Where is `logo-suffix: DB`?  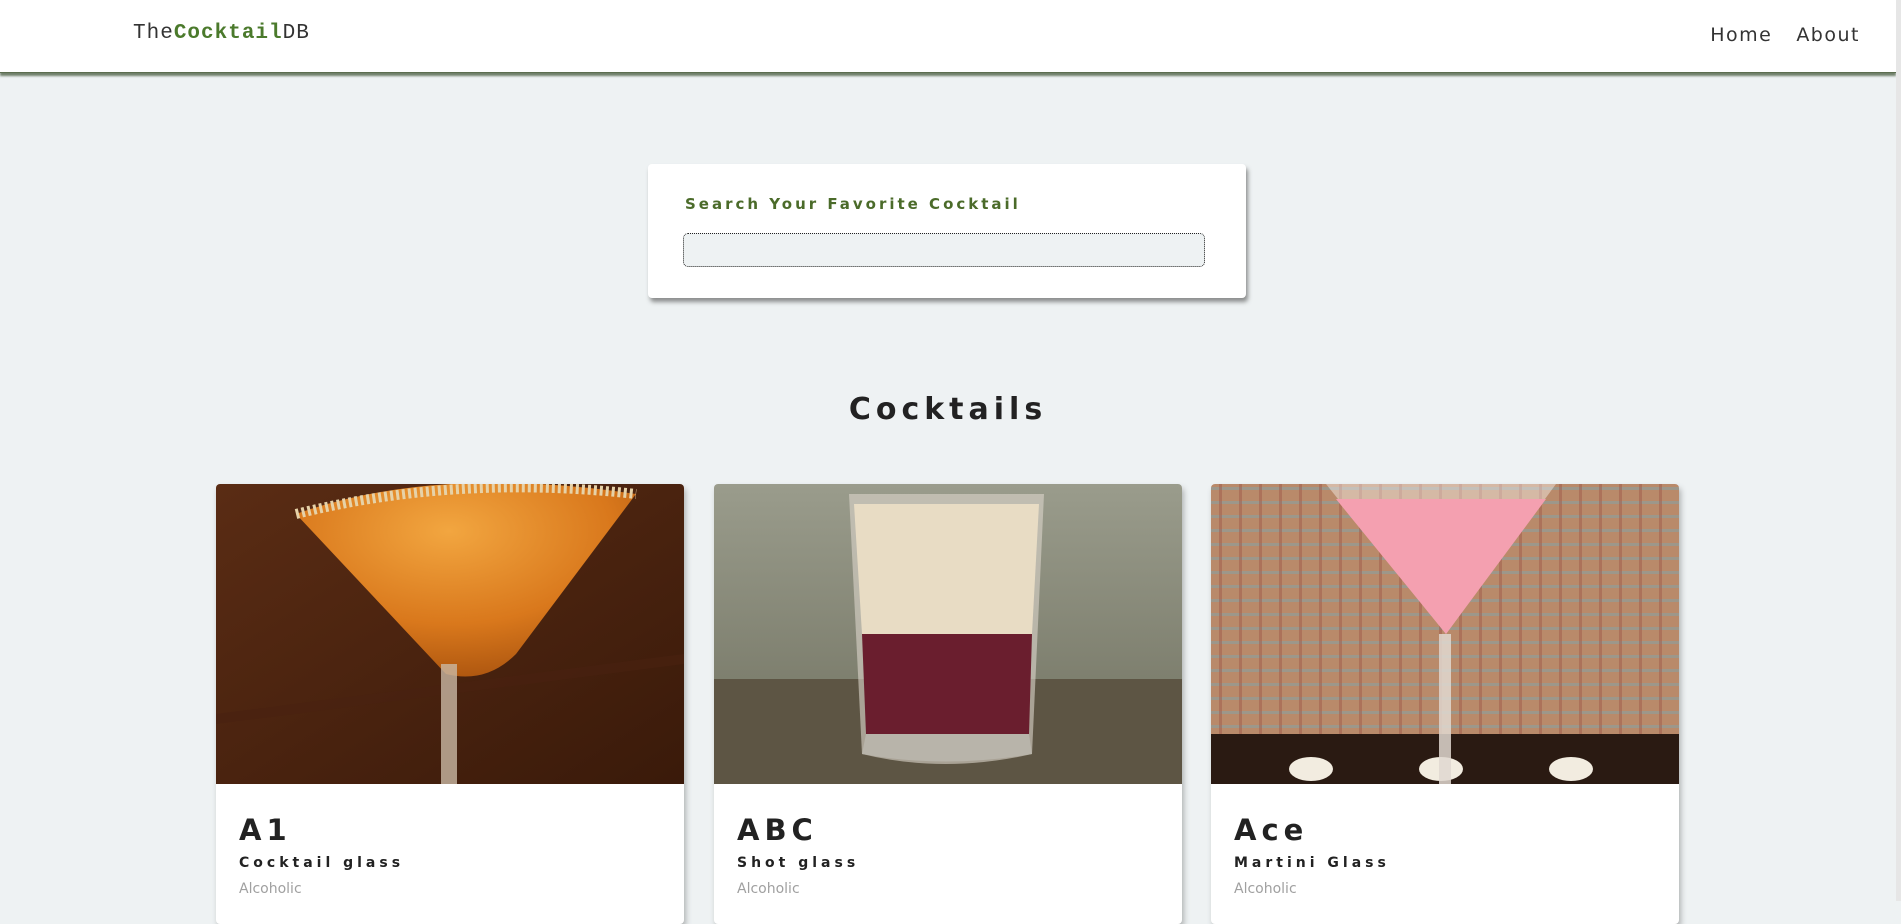
logo-suffix: DB is located at coordinates (296, 33).